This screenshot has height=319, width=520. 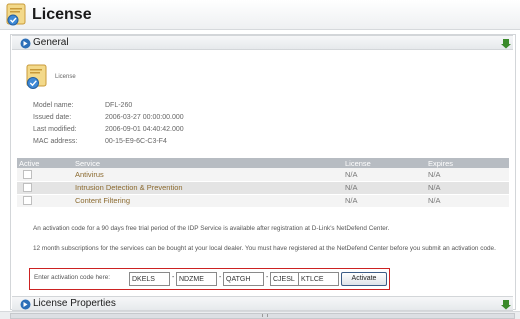 What do you see at coordinates (208, 163) in the screenshot?
I see `column-header-service: Service` at bounding box center [208, 163].